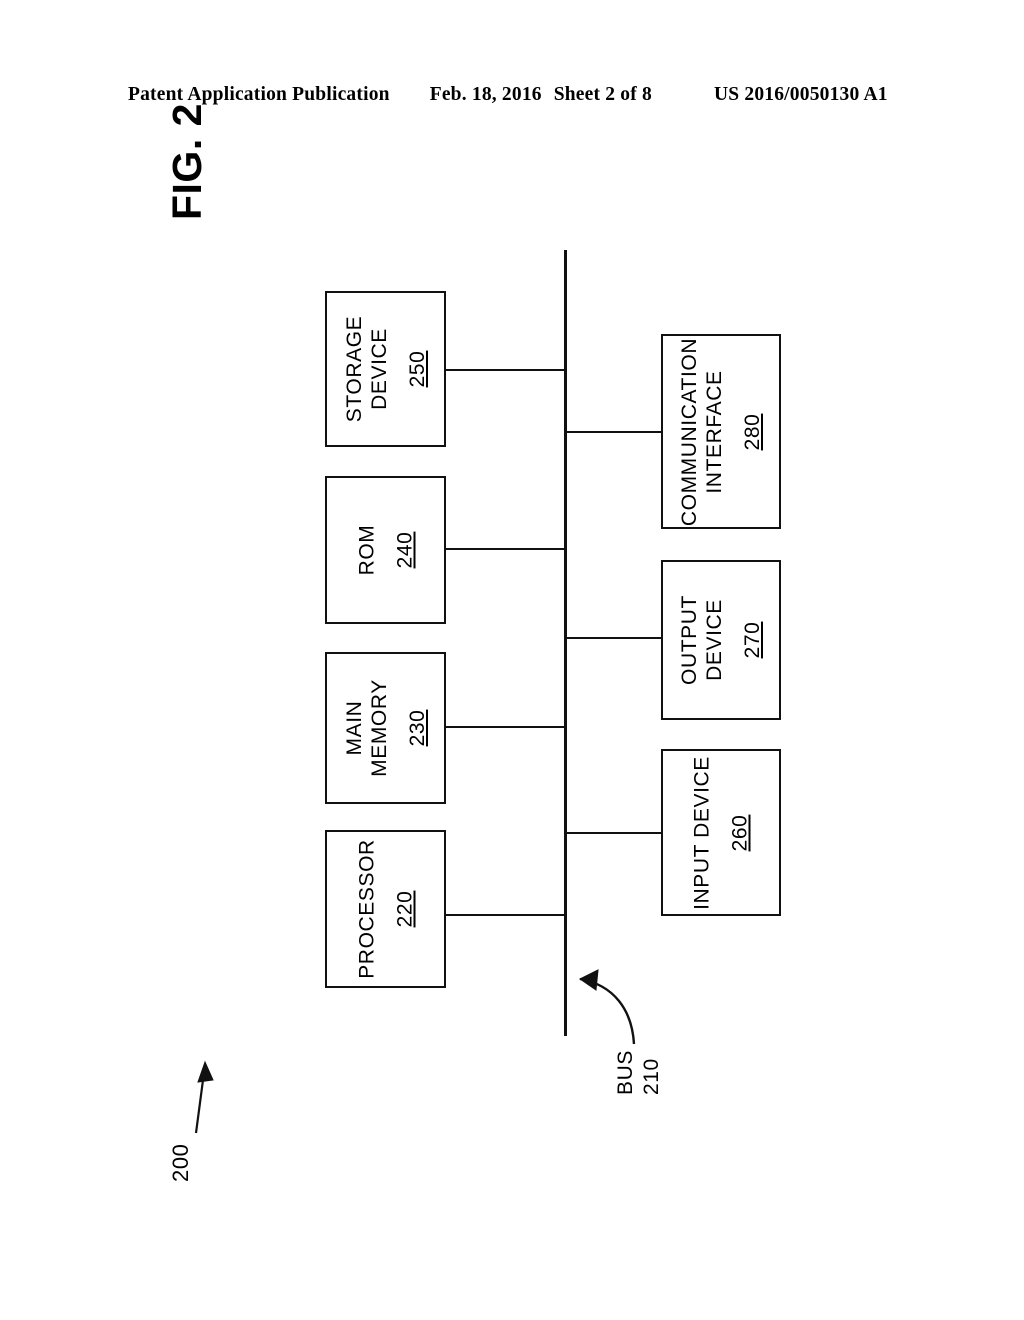 The image size is (1024, 1320). Describe the element at coordinates (506, 727) in the screenshot. I see `connector-memory-to-bus` at that location.